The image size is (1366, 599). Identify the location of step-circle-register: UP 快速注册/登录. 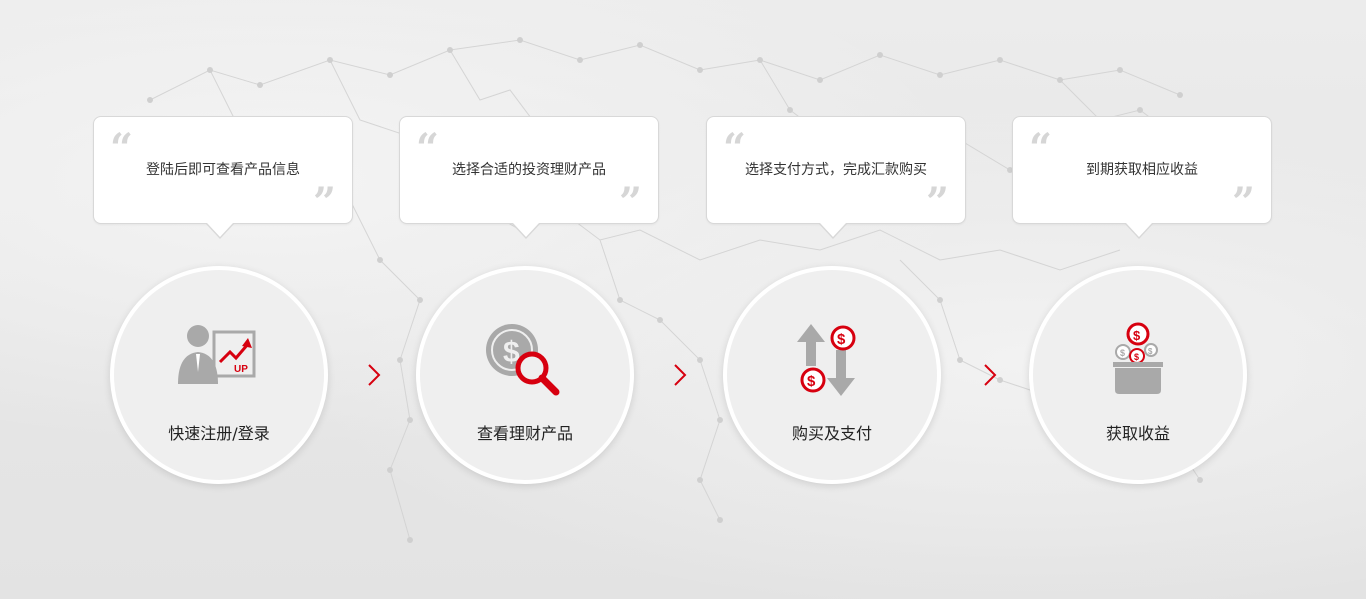
(219, 375).